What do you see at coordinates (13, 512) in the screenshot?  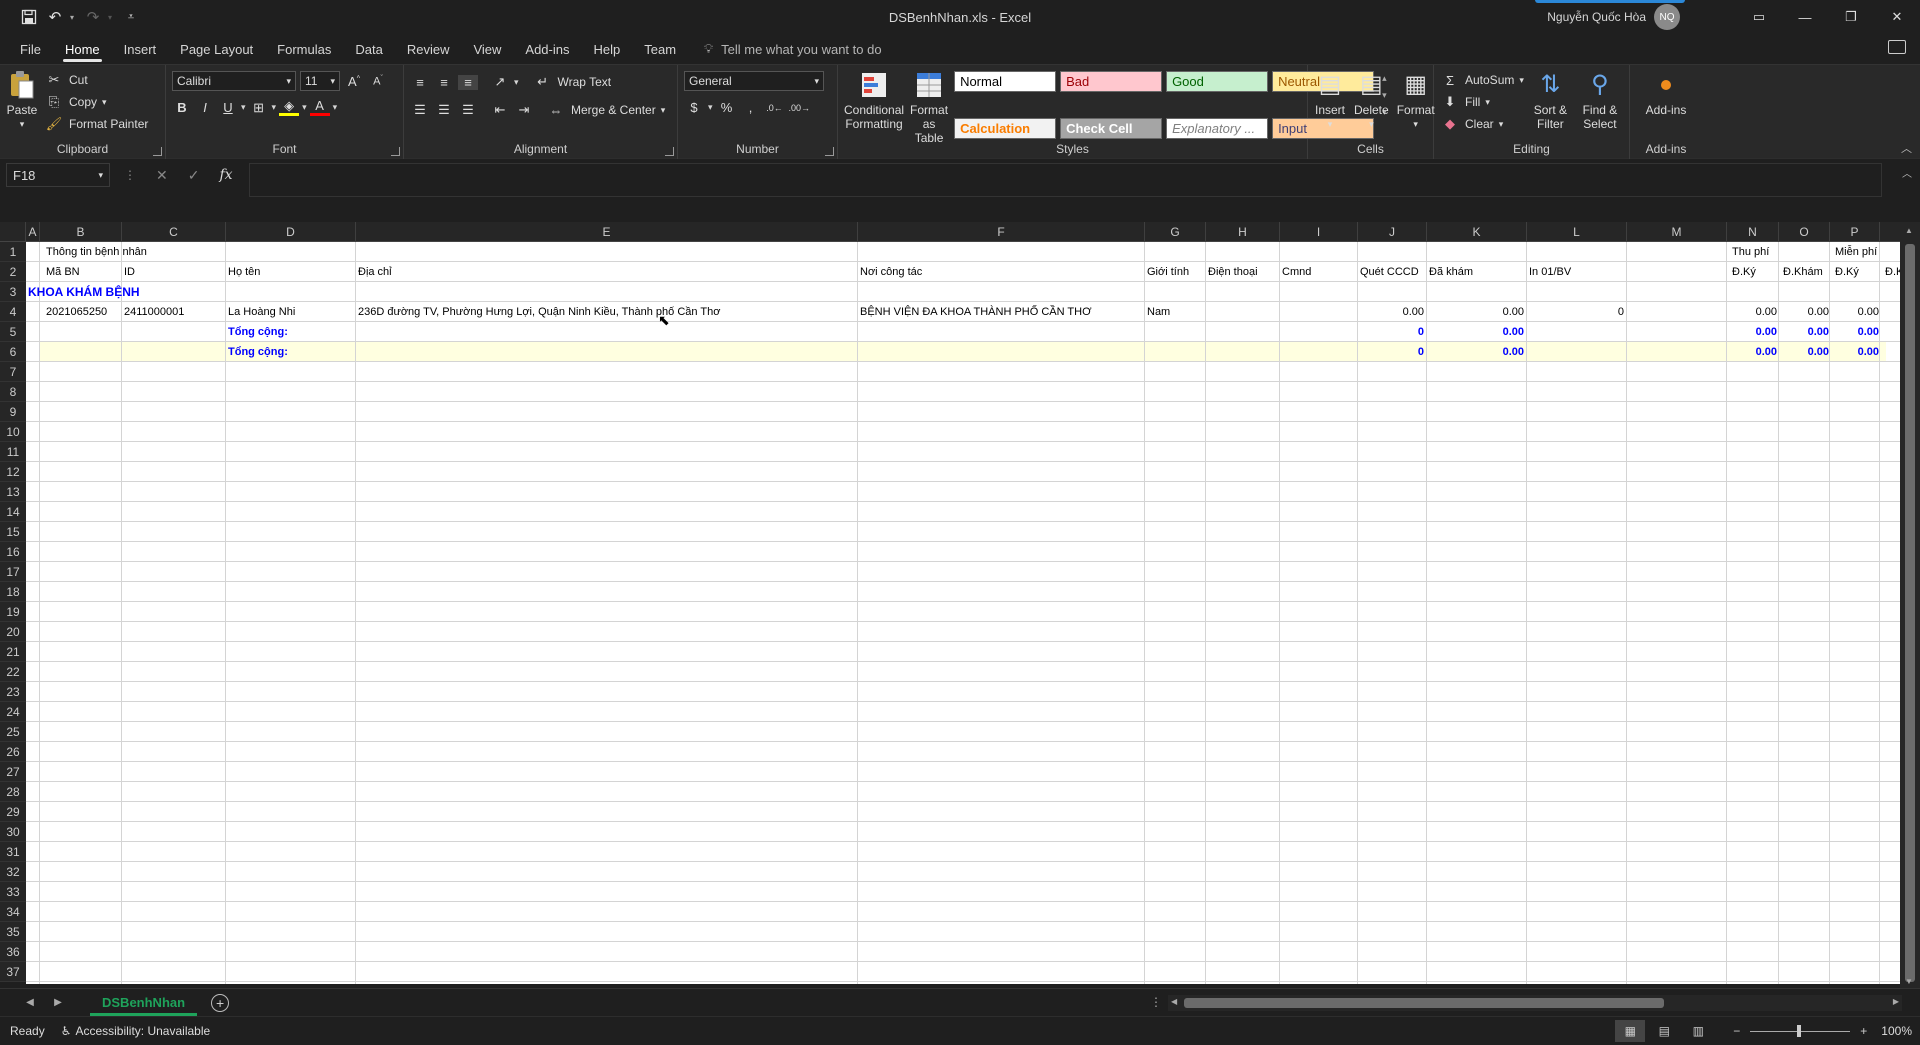 I see `row-header-14: 14` at bounding box center [13, 512].